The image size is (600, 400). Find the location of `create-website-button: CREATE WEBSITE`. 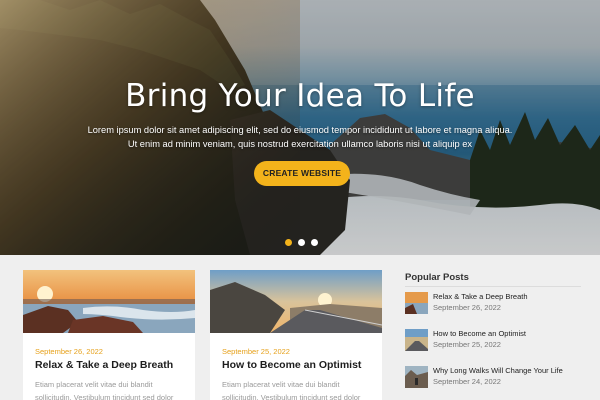

create-website-button: CREATE WEBSITE is located at coordinates (302, 173).